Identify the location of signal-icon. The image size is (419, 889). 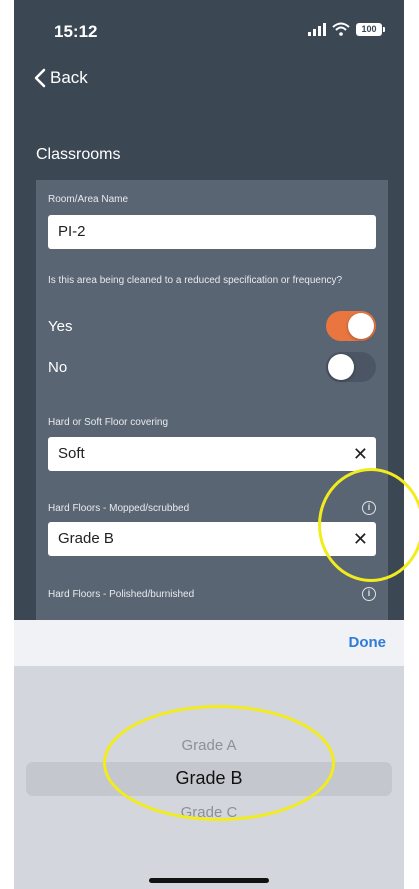
(317, 29).